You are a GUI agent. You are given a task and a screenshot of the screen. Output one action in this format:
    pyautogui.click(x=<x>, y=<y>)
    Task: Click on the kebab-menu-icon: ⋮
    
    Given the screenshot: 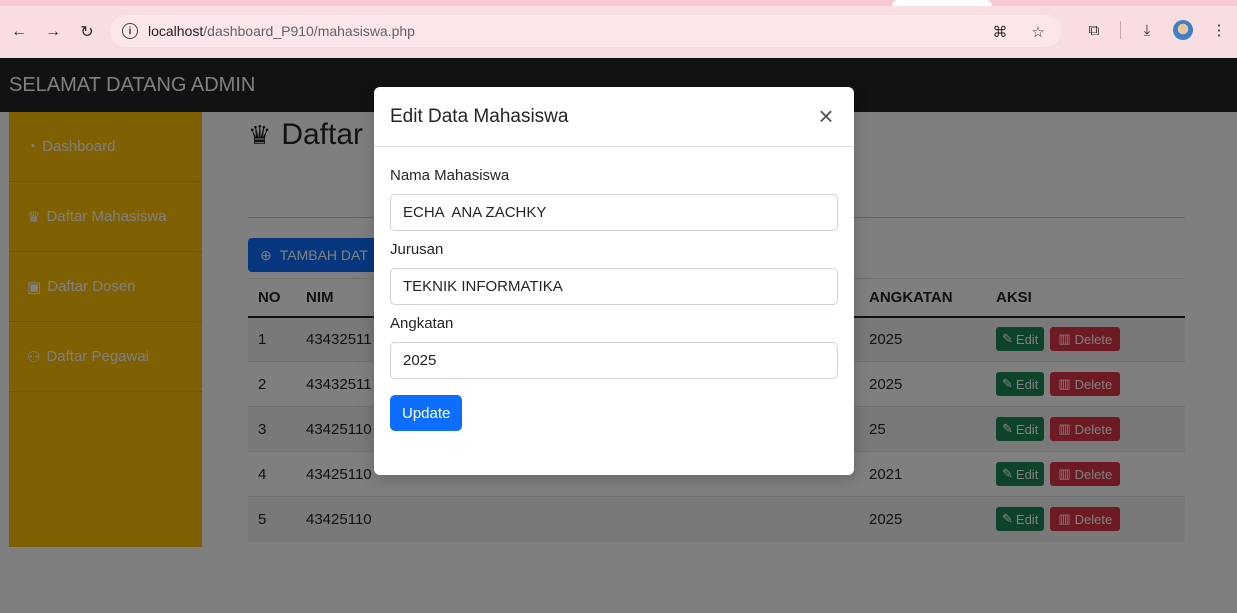 What is the action you would take?
    pyautogui.click(x=1219, y=30)
    